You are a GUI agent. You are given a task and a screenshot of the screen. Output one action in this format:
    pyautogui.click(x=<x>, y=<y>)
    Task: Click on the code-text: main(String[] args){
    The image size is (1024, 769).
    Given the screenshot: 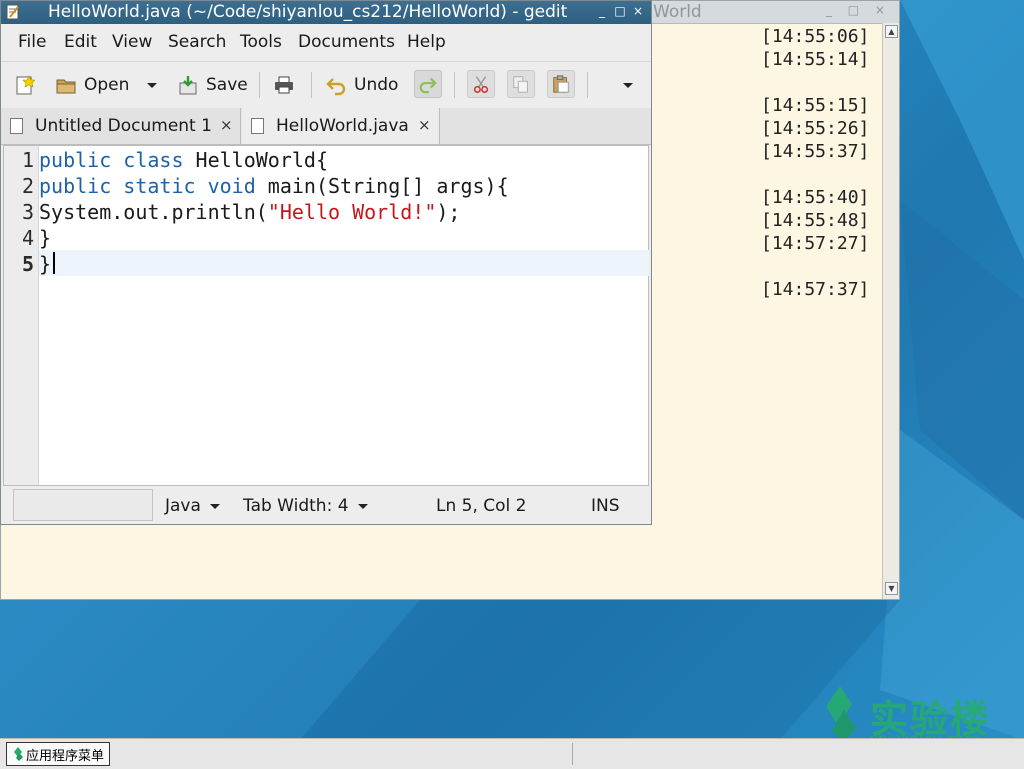 What is the action you would take?
    pyautogui.click(x=382, y=186)
    